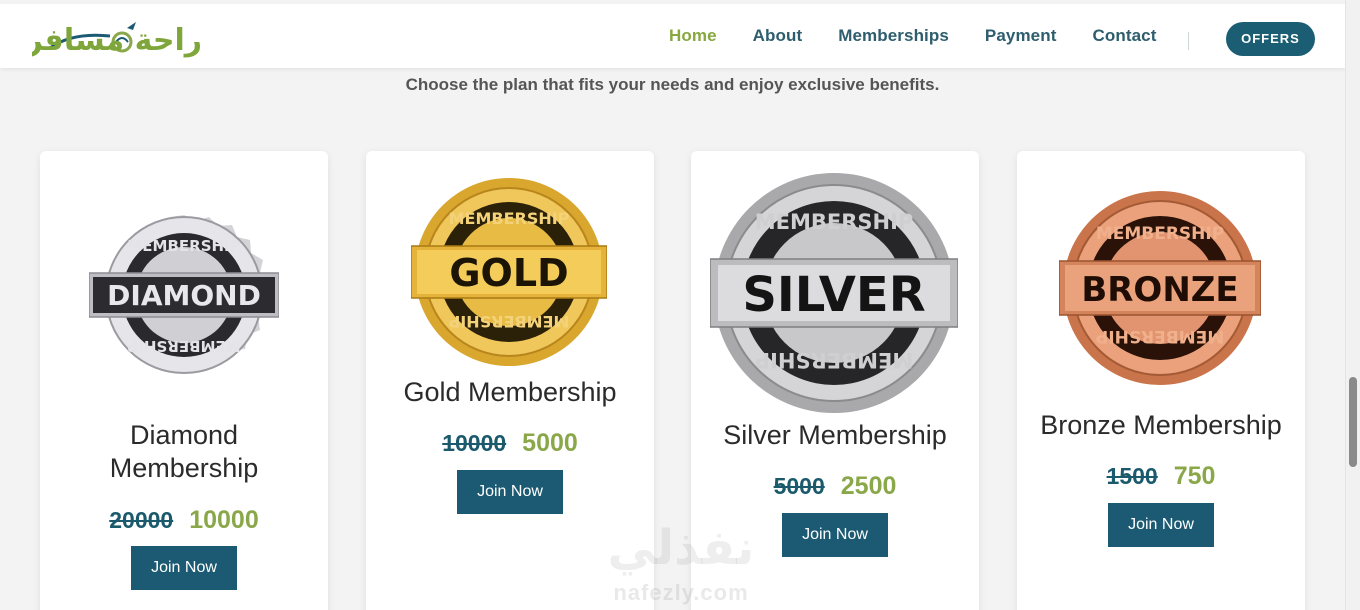 This screenshot has height=610, width=1360. Describe the element at coordinates (550, 443) in the screenshot. I see `new-price: 5000` at that location.